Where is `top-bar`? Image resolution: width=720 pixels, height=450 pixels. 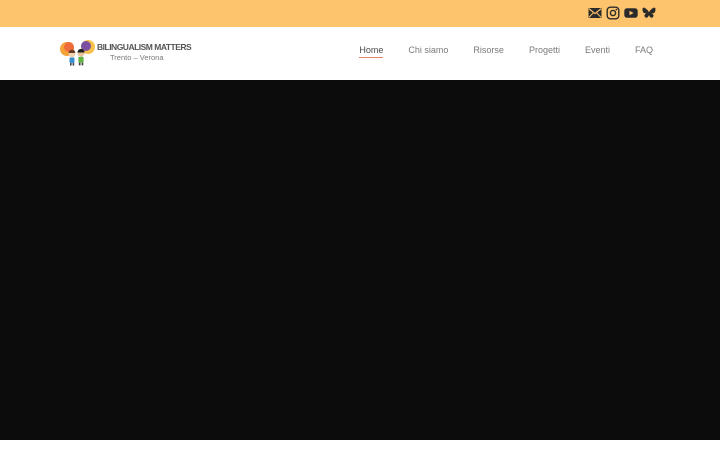
top-bar is located at coordinates (360, 13).